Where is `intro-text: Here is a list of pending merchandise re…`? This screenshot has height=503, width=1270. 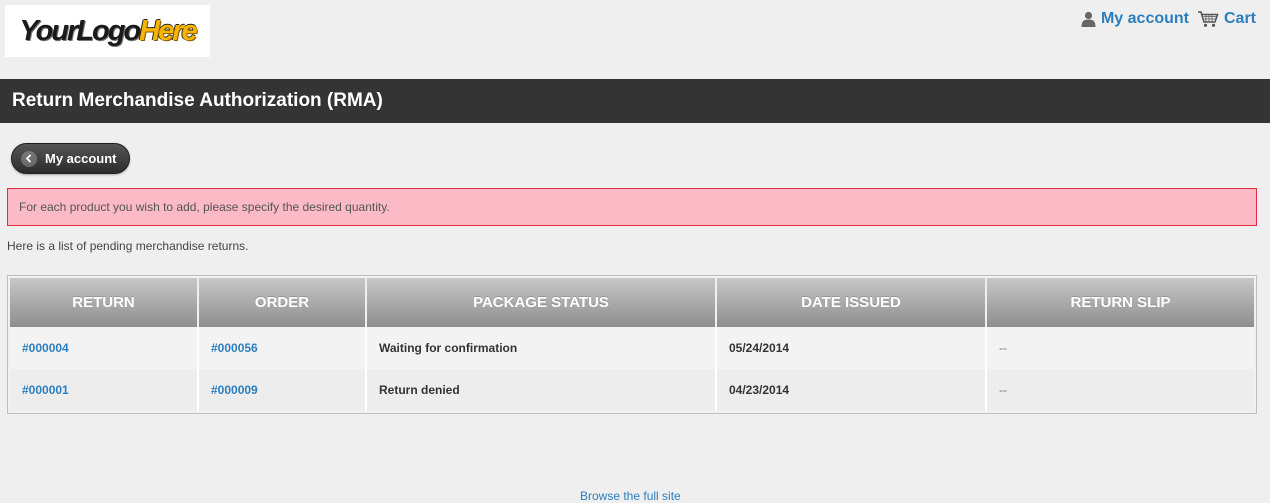 intro-text: Here is a list of pending merchandise re… is located at coordinates (128, 246).